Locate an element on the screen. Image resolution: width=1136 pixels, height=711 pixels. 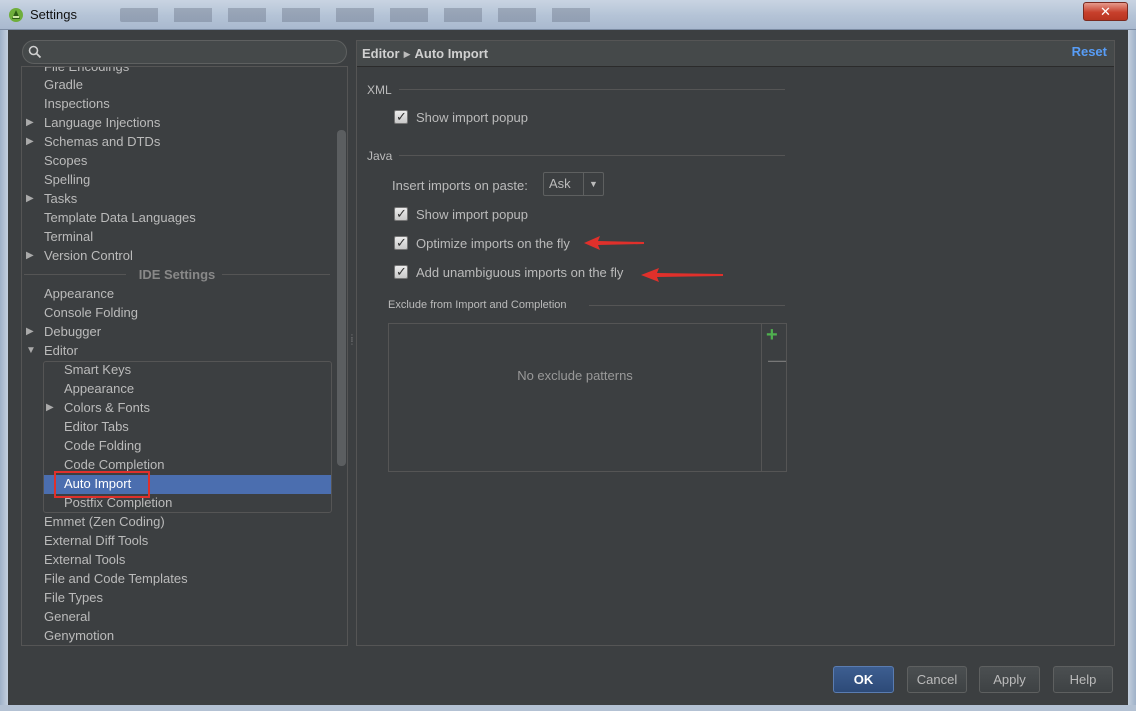
tree-item-label: Gradle is located at coordinates (64, 84).